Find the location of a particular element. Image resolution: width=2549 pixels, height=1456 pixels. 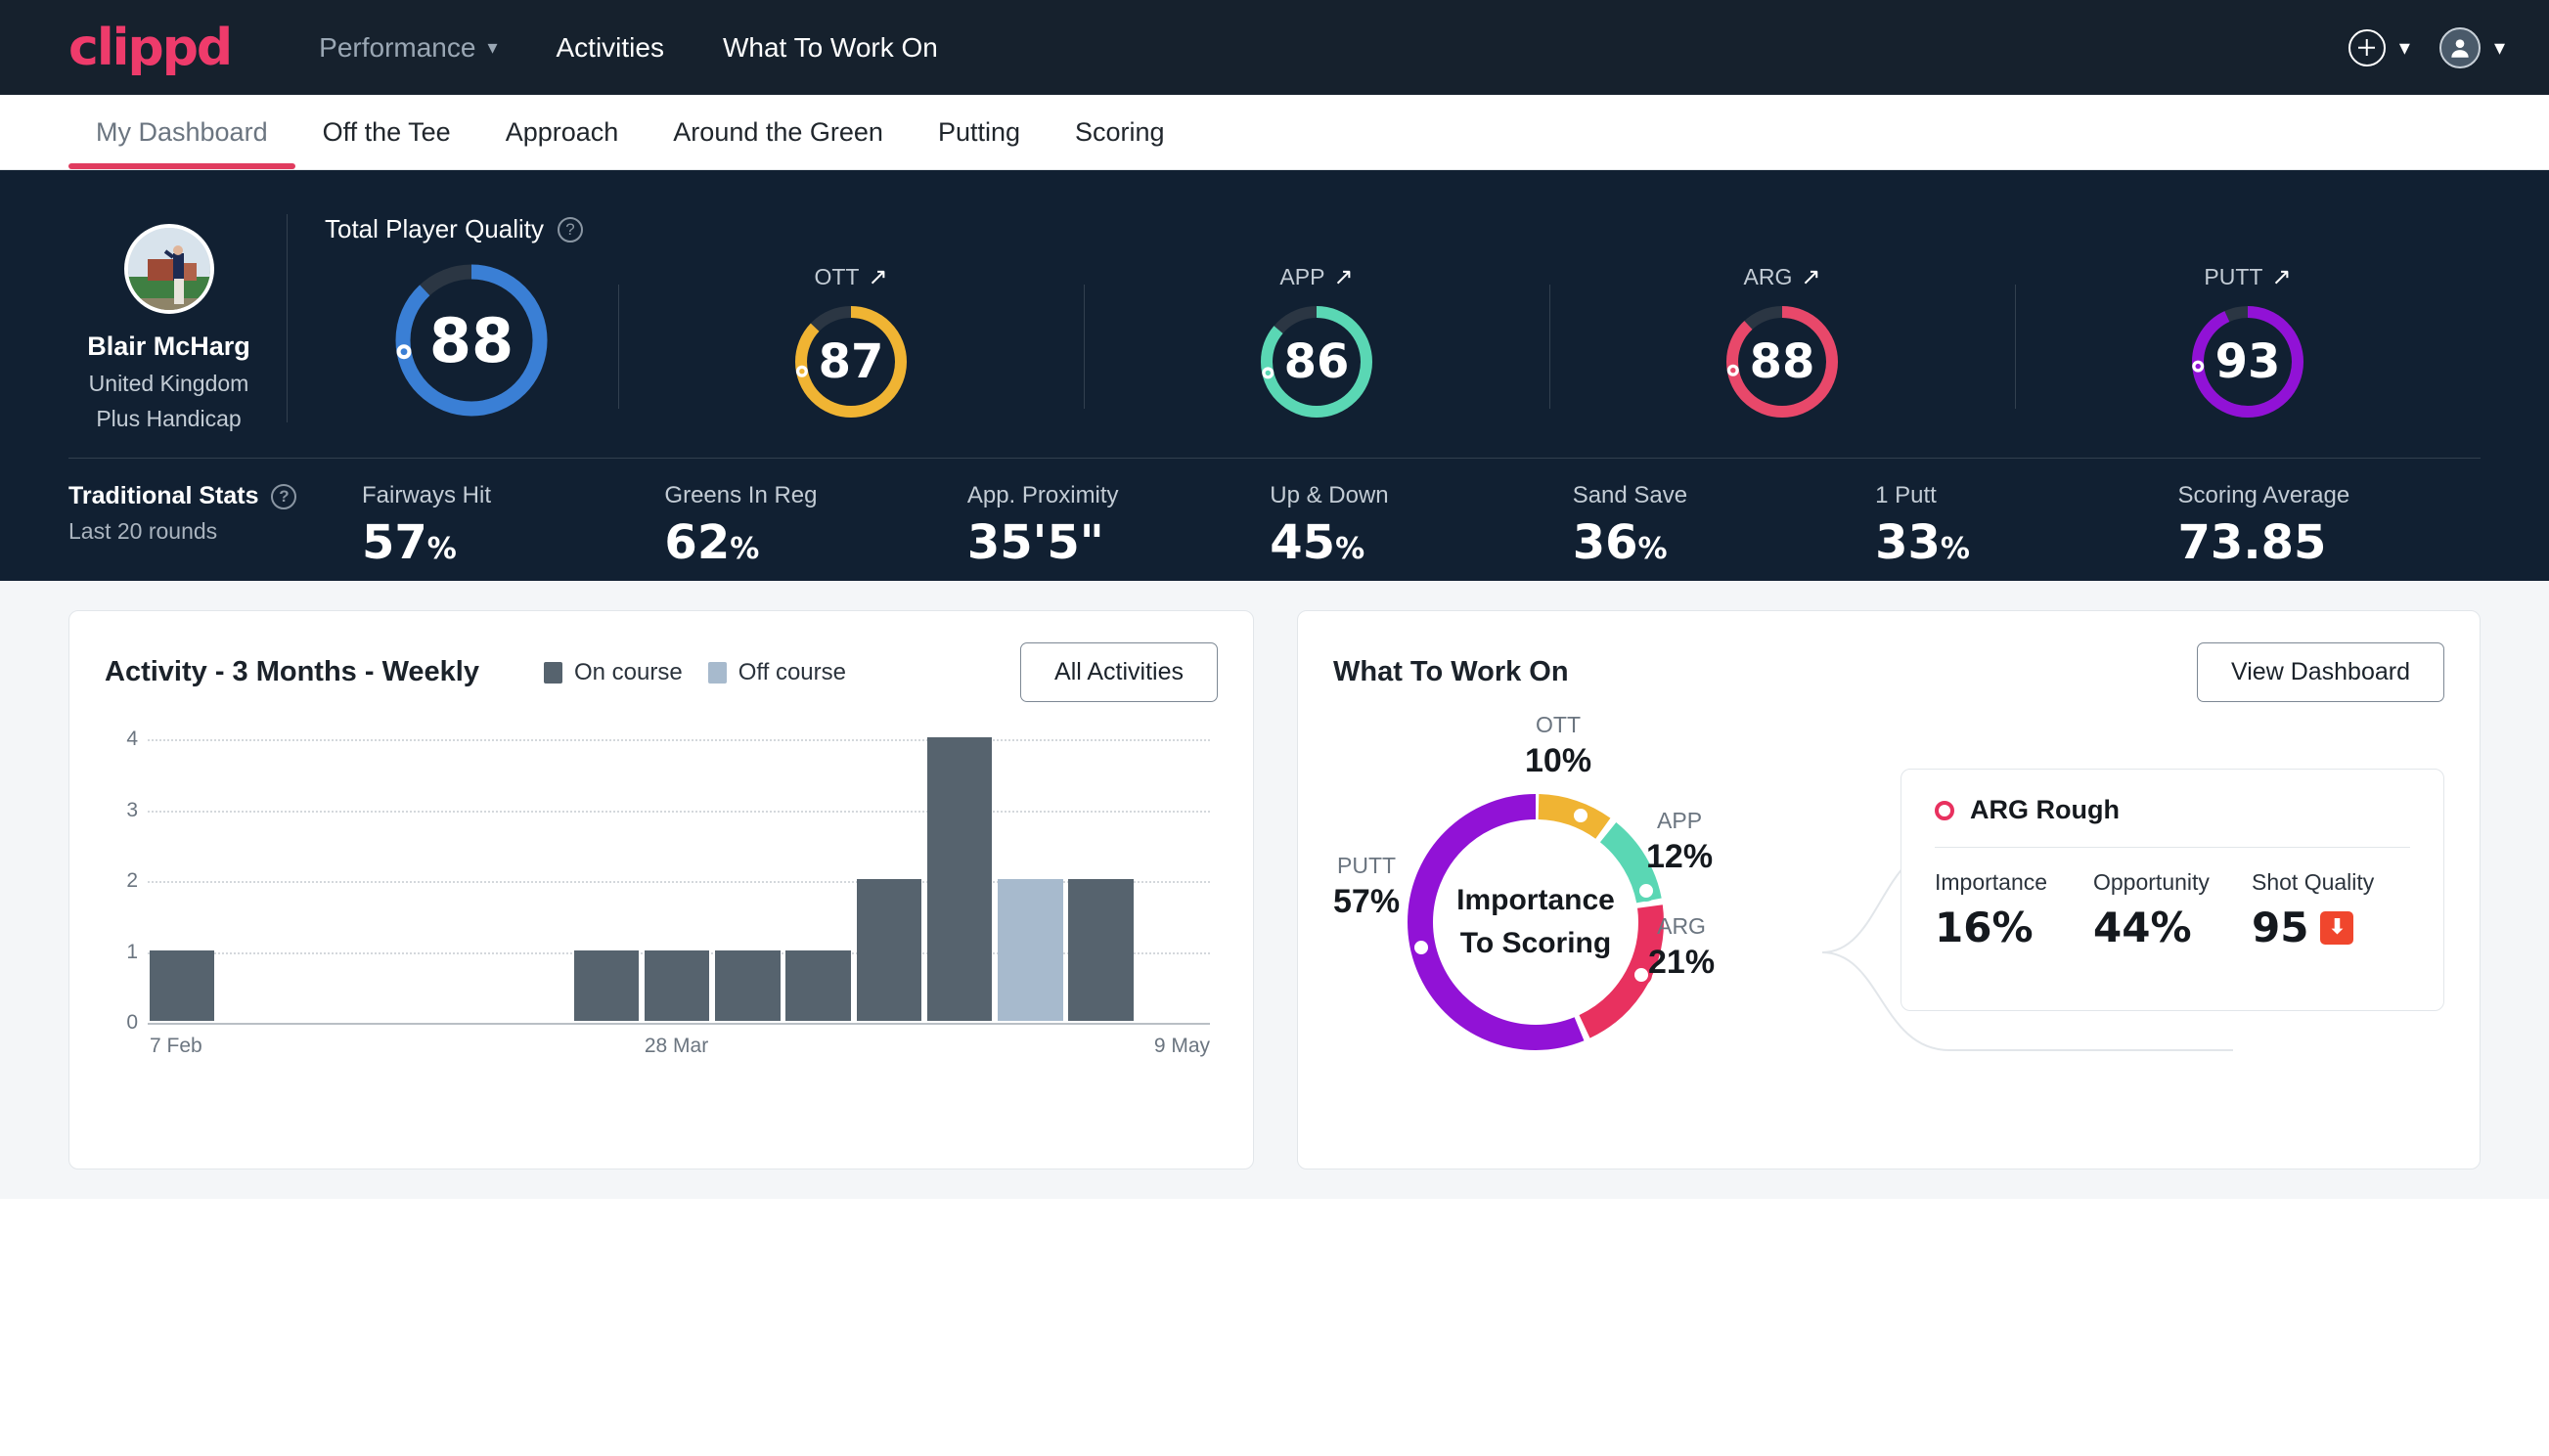

stat-label: Scoring Average is located at coordinates (2264, 495).